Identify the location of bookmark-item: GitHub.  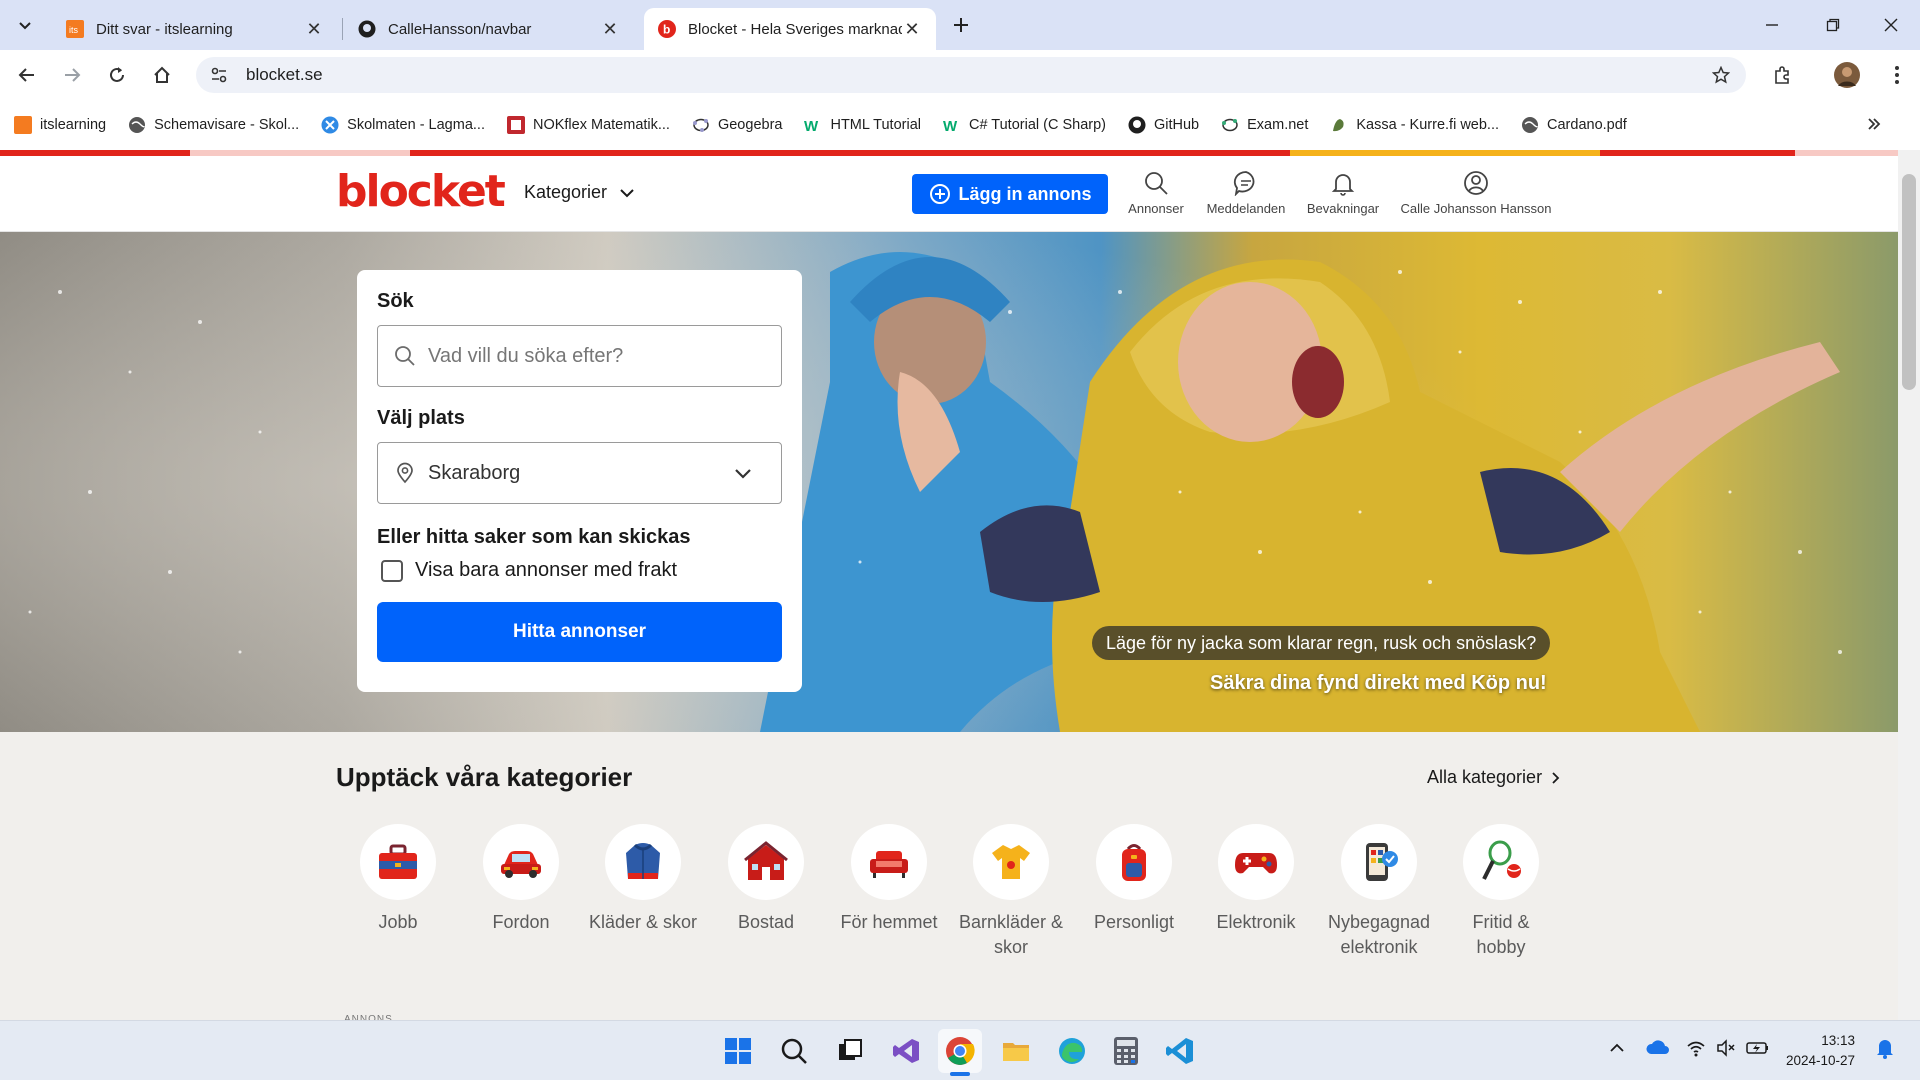
(1163, 125).